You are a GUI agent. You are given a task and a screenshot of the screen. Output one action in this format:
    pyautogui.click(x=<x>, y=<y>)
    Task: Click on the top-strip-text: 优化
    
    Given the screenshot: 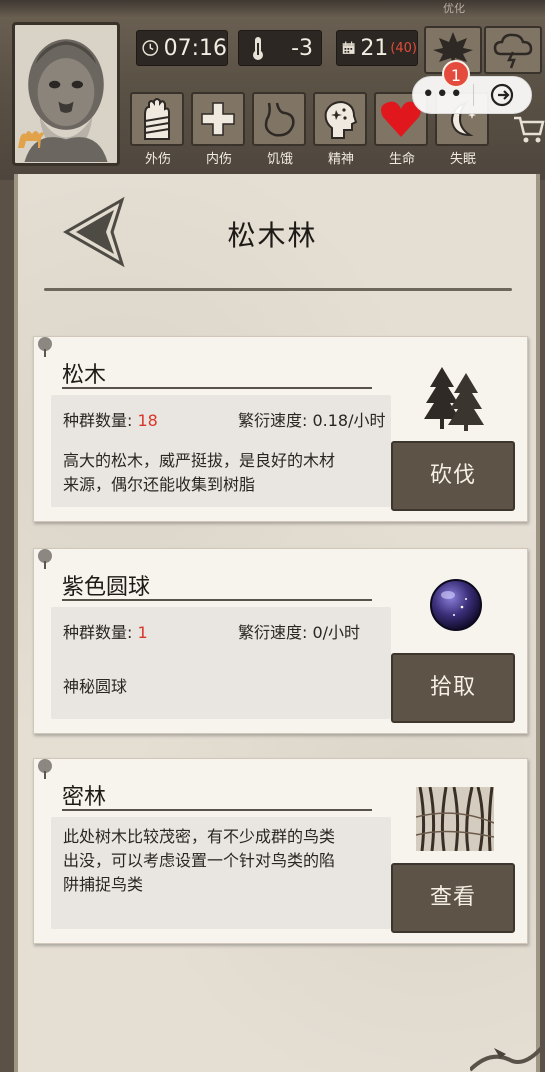 What is the action you would take?
    pyautogui.click(x=454, y=8)
    